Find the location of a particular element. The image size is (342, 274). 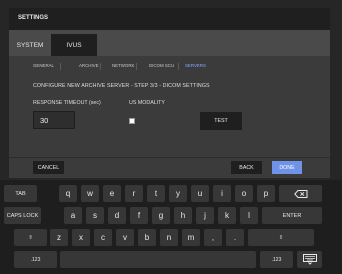

key-j: j is located at coordinates (205, 215).